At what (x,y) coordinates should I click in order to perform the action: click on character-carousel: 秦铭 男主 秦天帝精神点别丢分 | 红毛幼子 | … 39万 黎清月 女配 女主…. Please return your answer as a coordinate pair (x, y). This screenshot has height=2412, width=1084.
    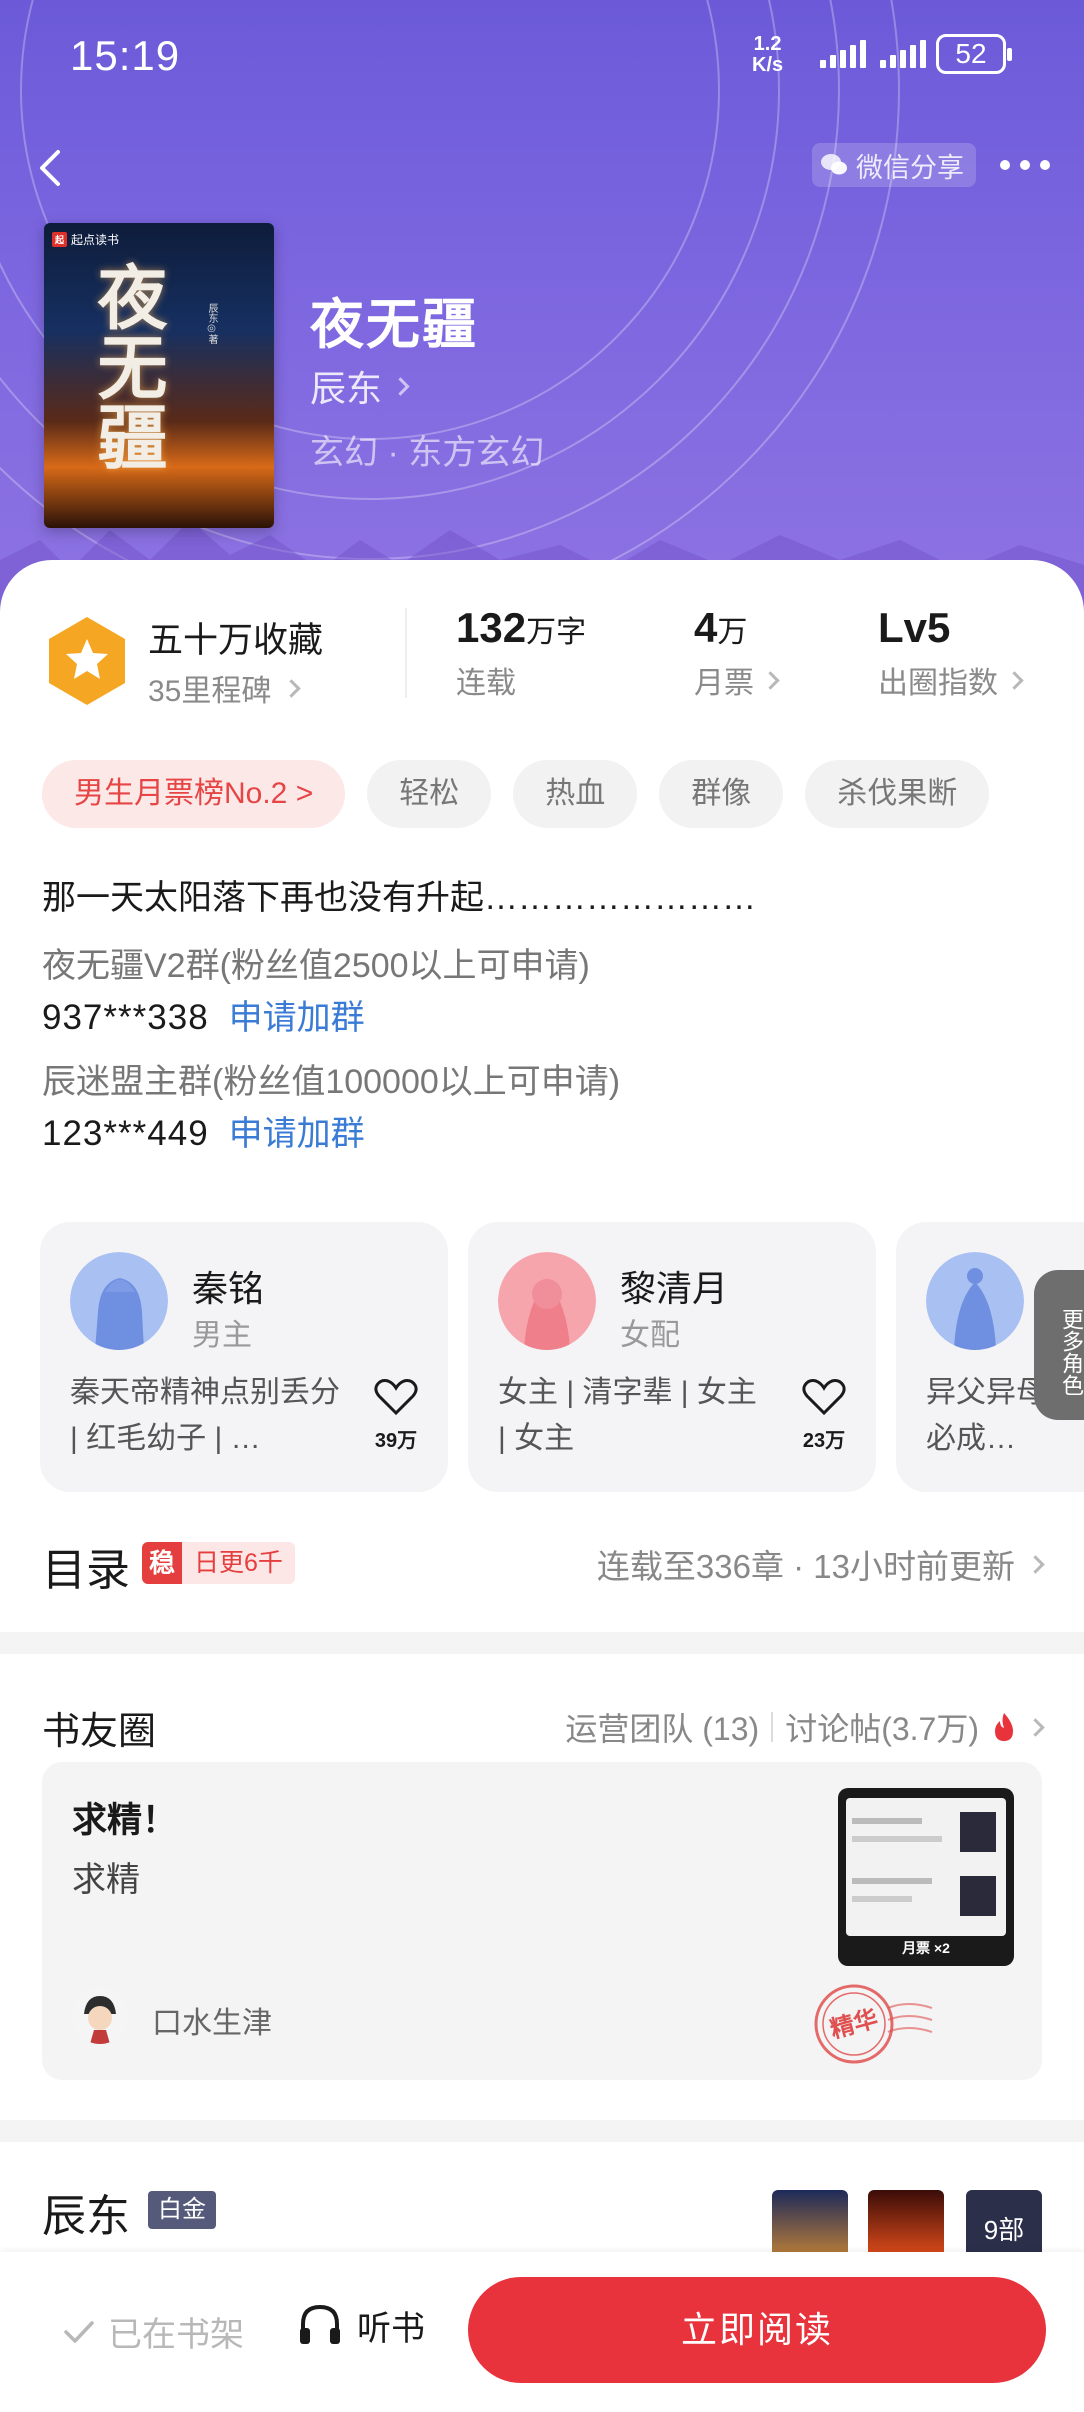
    Looking at the image, I should click on (542, 1357).